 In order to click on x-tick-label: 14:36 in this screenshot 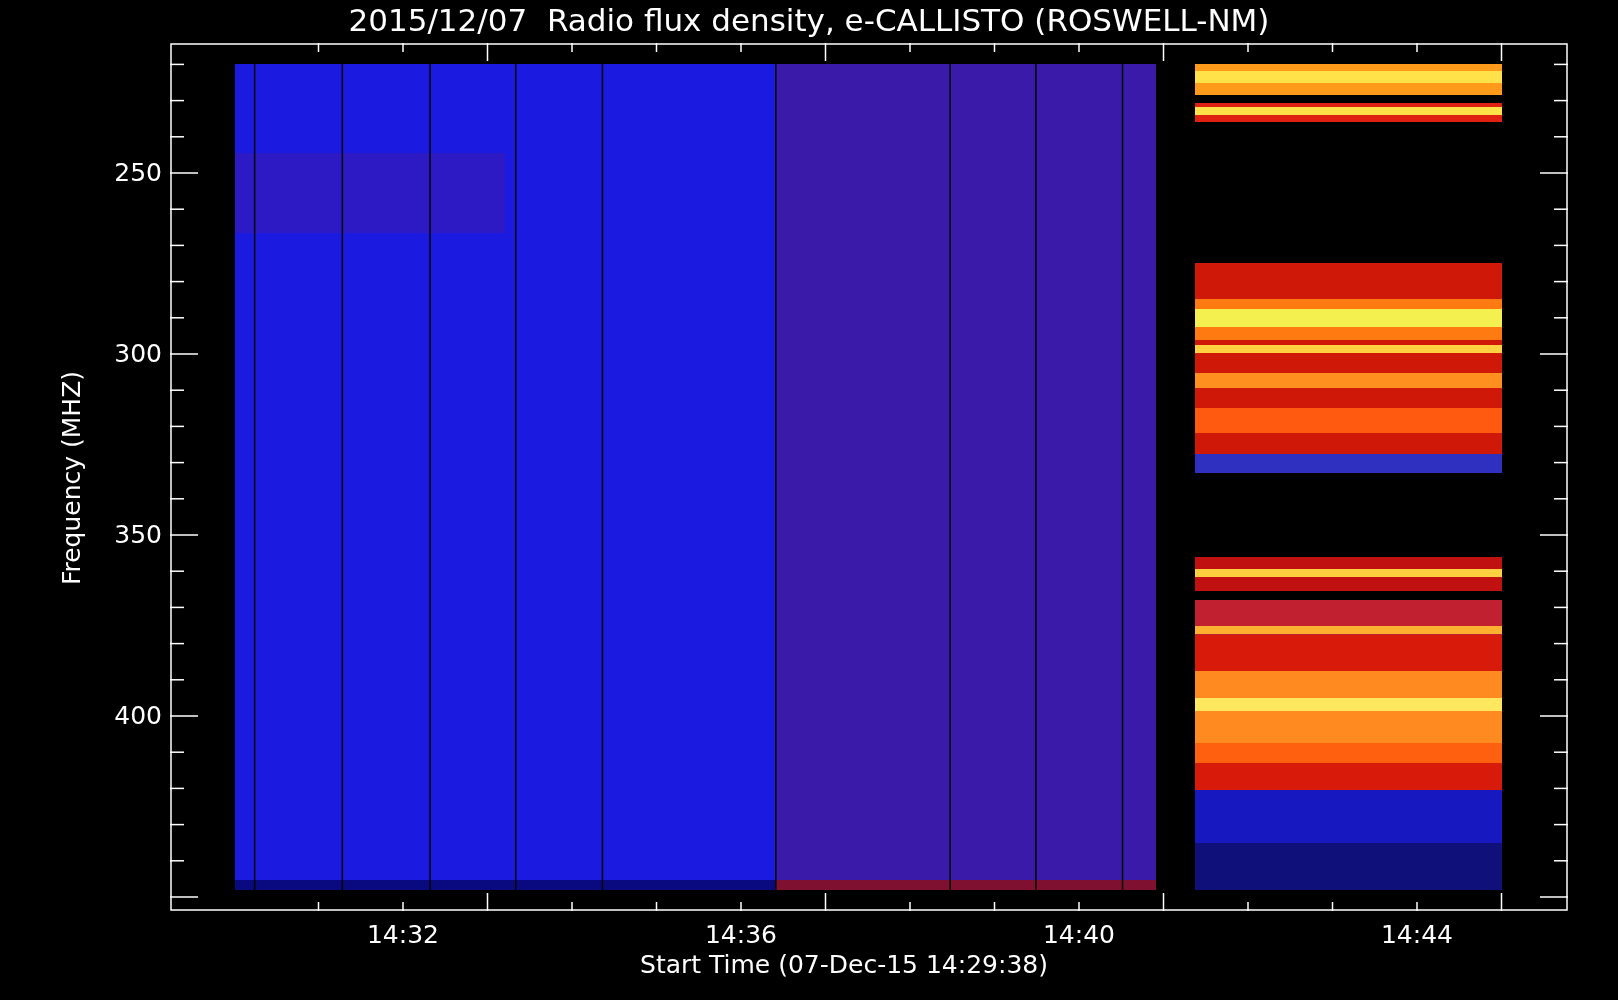, I will do `click(740, 935)`.